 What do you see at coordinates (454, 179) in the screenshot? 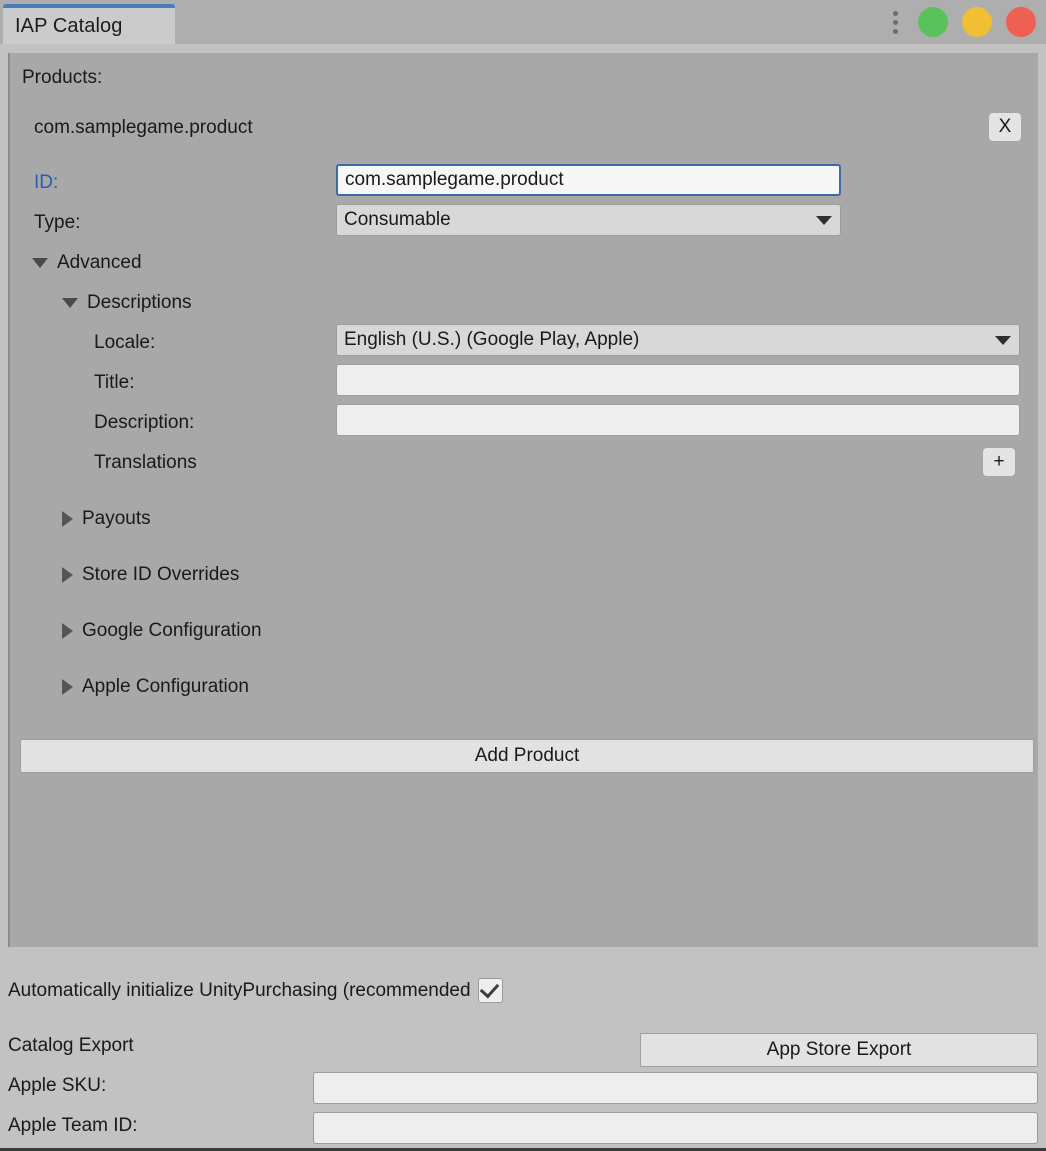
I see `product-id-value: com.samplegame.product` at bounding box center [454, 179].